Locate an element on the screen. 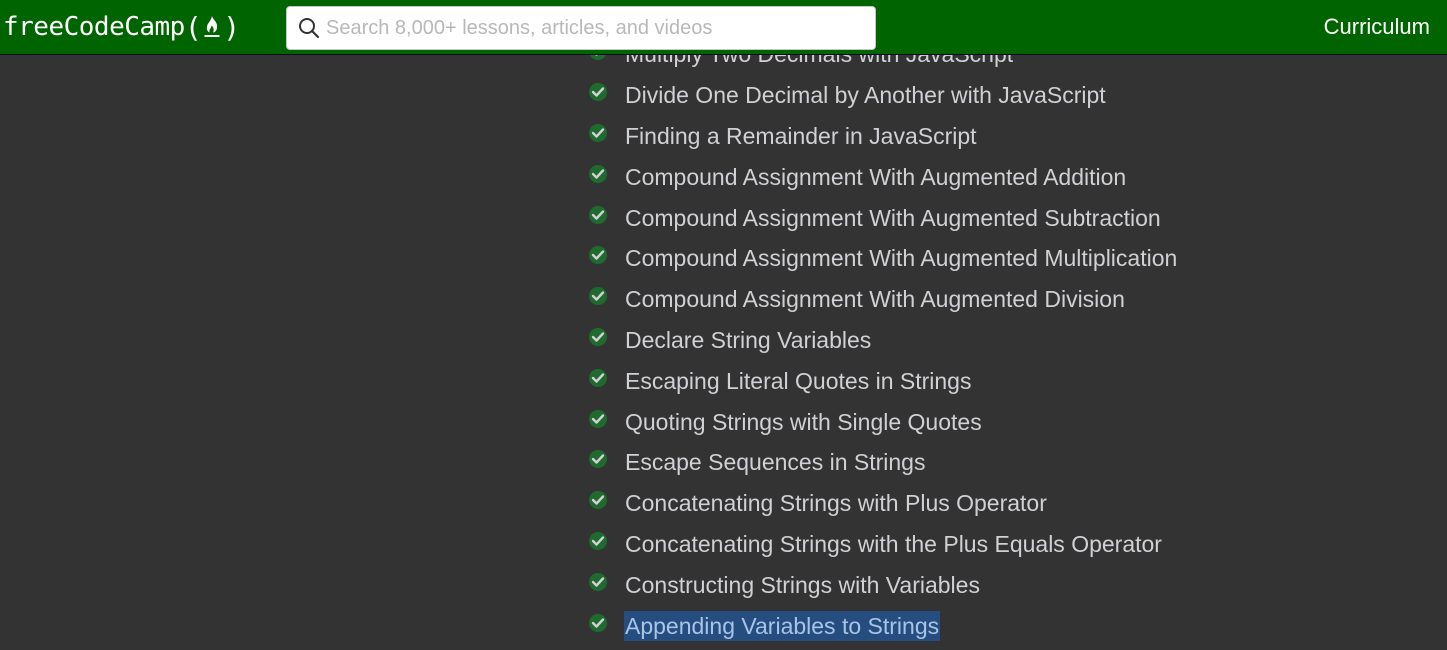 This screenshot has height=650, width=1447. lesson-list-item: Multiply Two Decimals with JavaScript is located at coordinates (883, 65).